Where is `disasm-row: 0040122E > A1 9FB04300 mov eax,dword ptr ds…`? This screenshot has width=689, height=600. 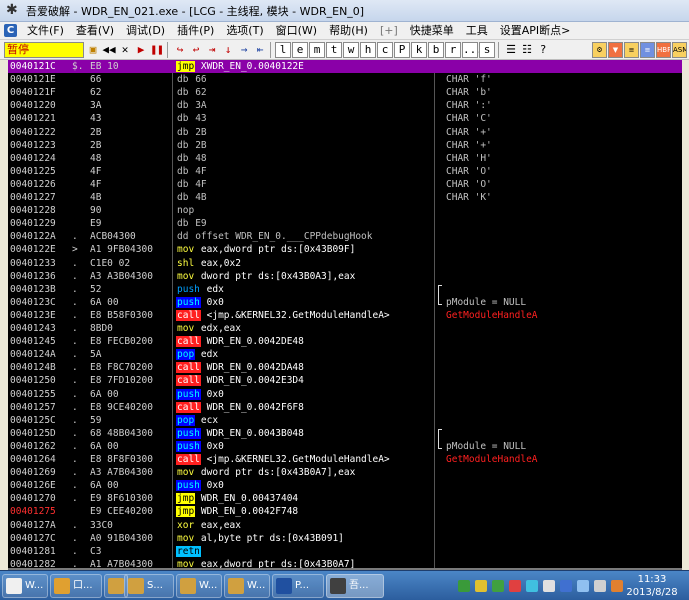 disasm-row: 0040122E > A1 9FB04300 mov eax,dword ptr ds… is located at coordinates (345, 249).